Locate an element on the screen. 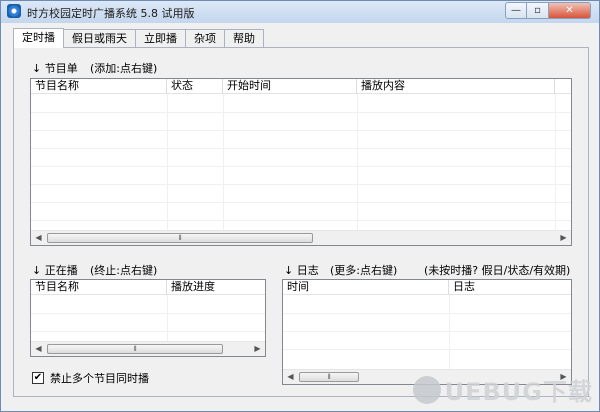 This screenshot has width=600, height=412. playing-list: 节目名称 播放进度 ◀ ⦀ ▶ is located at coordinates (148, 318).